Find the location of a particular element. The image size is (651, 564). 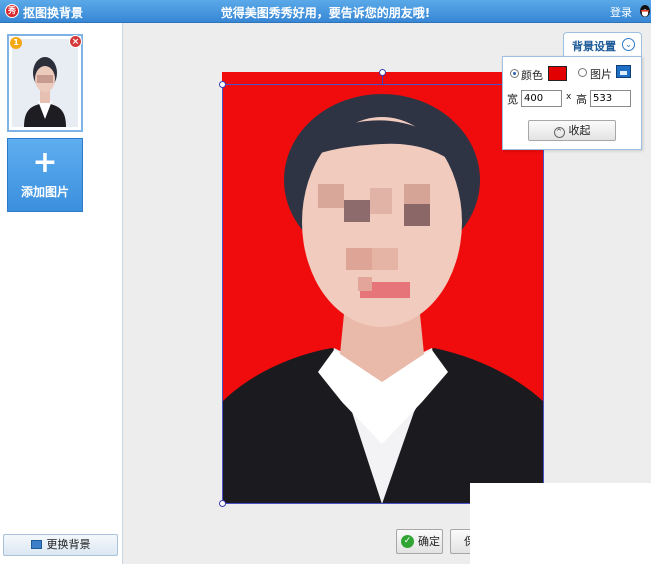

thumbnail-preview is located at coordinates (45, 83).